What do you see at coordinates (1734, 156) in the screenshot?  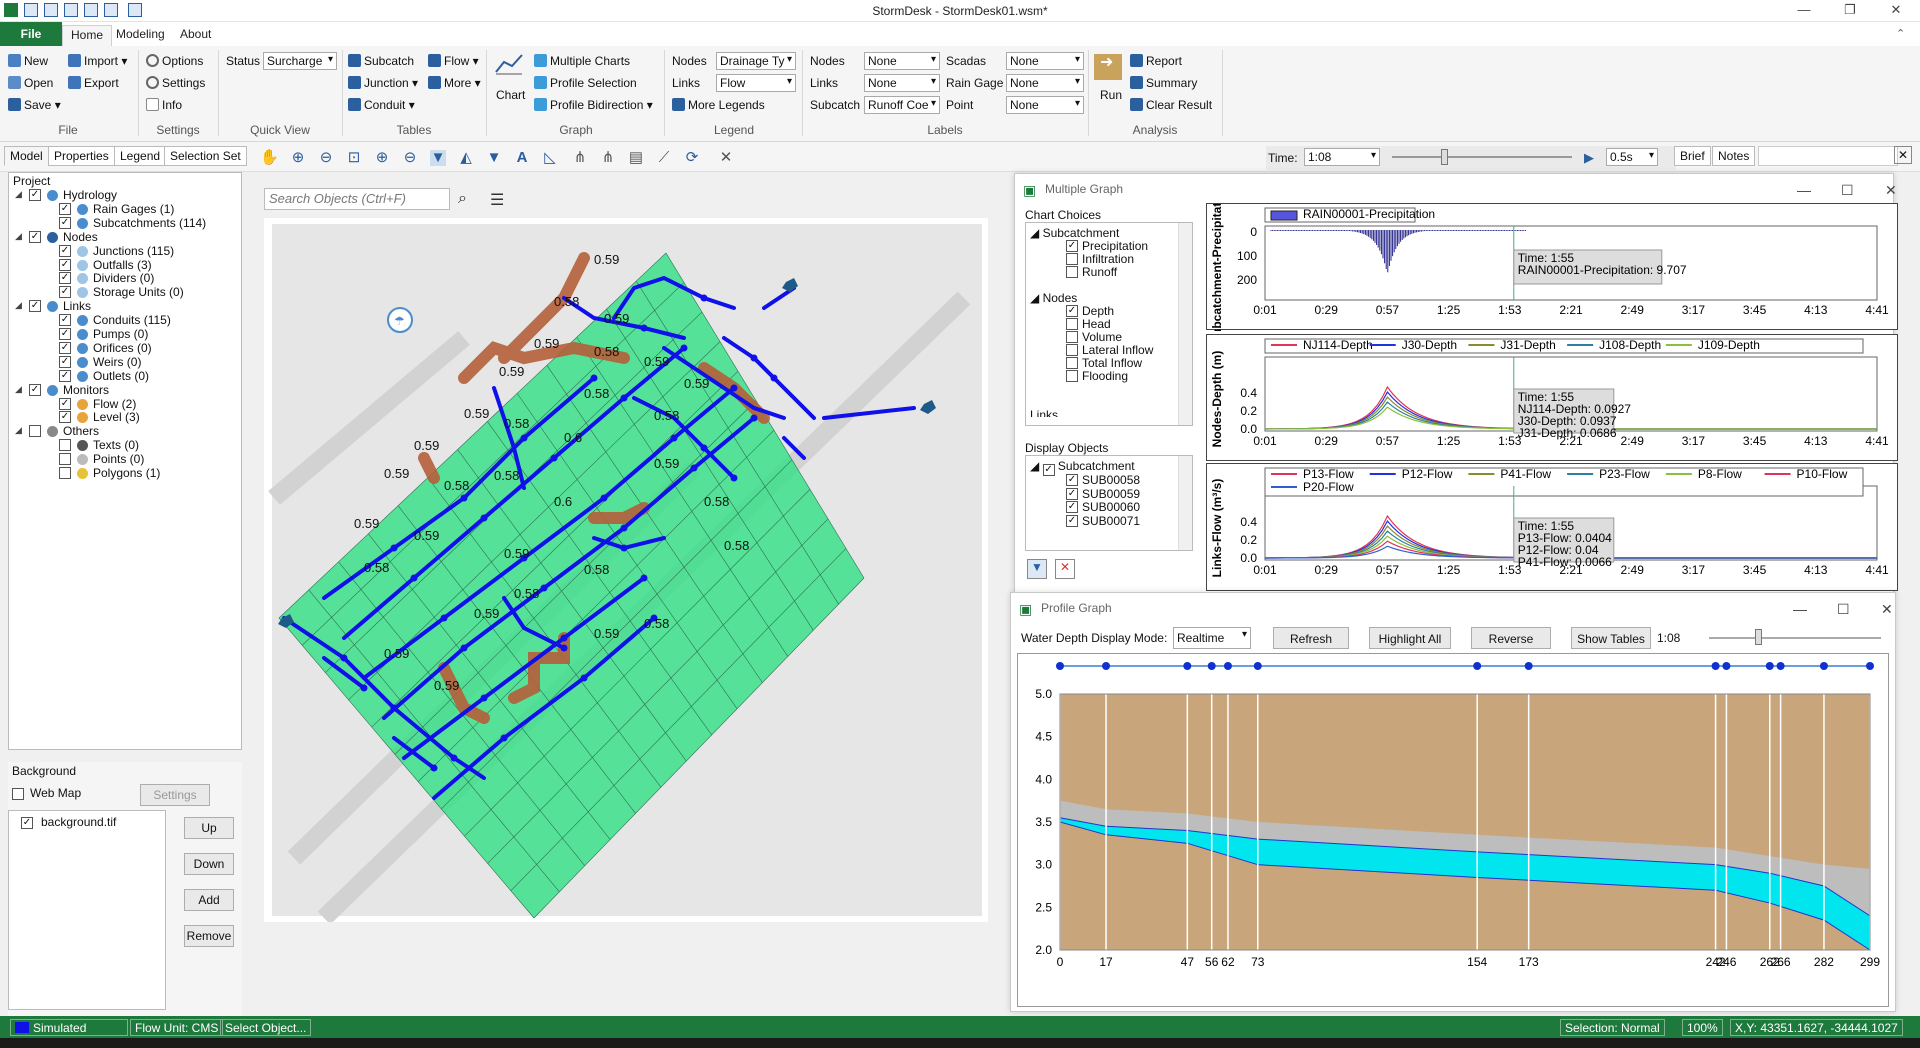 I see `tab-notes: Notes` at bounding box center [1734, 156].